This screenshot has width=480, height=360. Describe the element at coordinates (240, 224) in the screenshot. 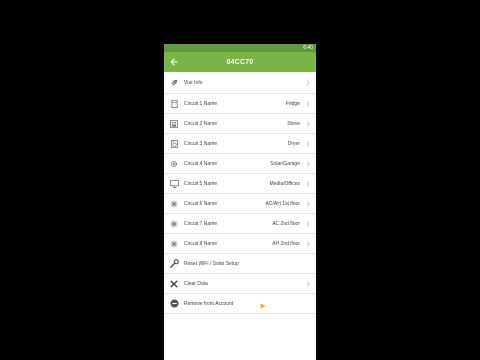

I see `row-circuit-7: Circuit 7 Name AC 2nd floor` at that location.